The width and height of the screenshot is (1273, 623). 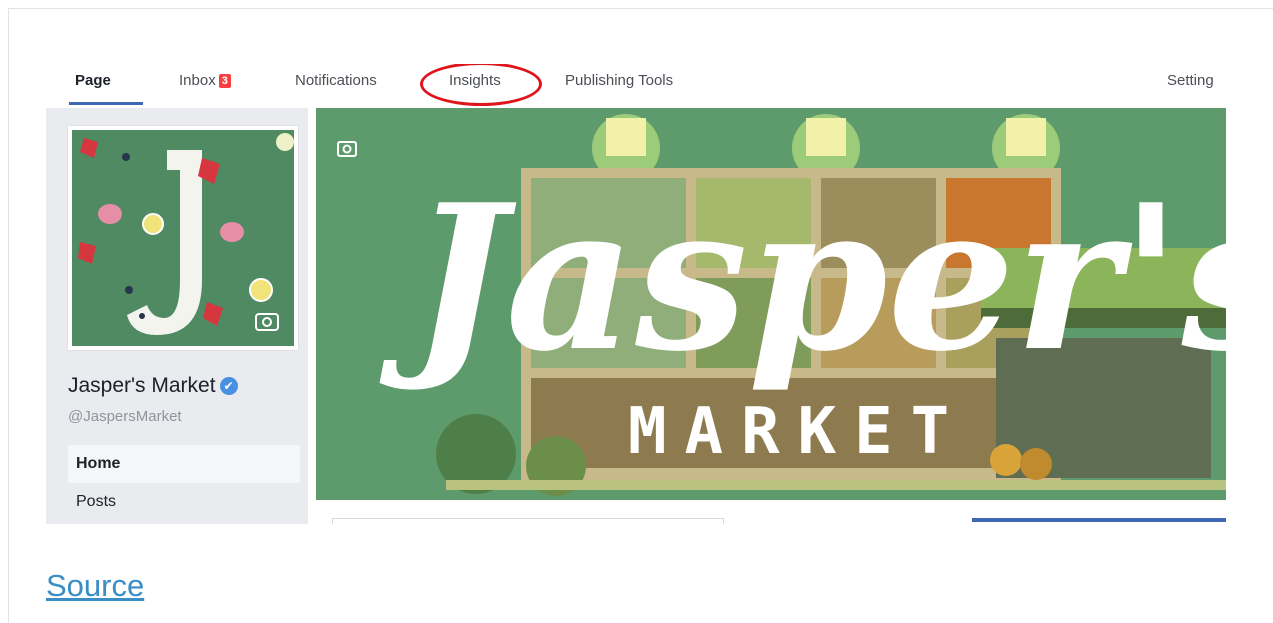 What do you see at coordinates (197, 80) in the screenshot?
I see `tab-inbox-label: Inbox` at bounding box center [197, 80].